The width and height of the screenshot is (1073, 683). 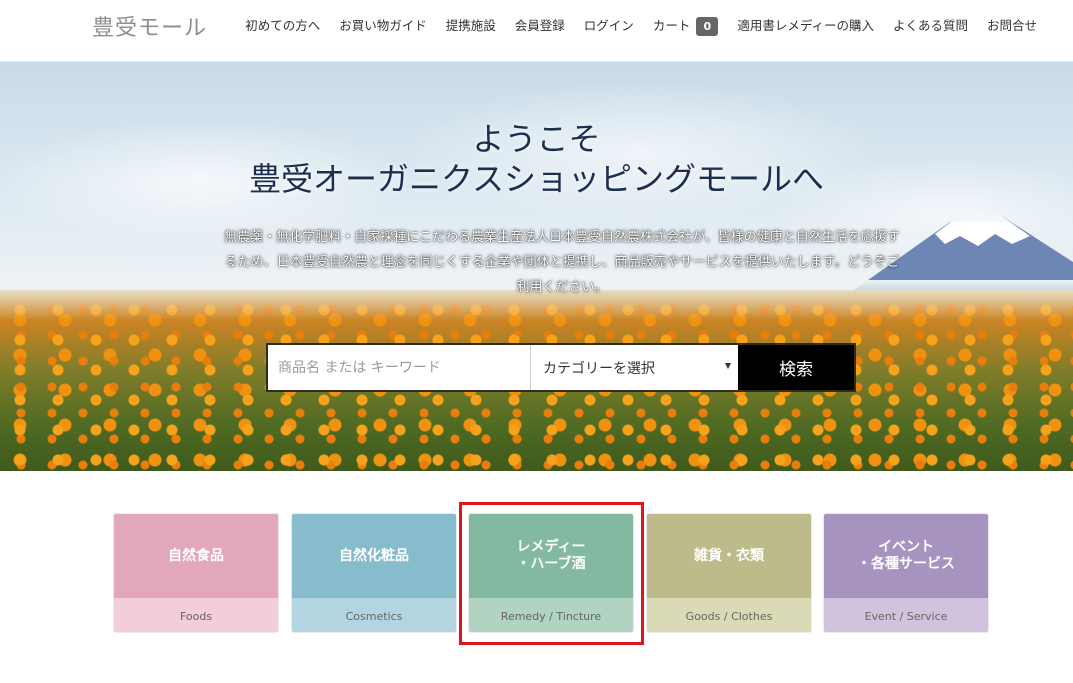 I want to click on nav-prescription-remedy: 適用書レメディーの購入, so click(x=805, y=26).